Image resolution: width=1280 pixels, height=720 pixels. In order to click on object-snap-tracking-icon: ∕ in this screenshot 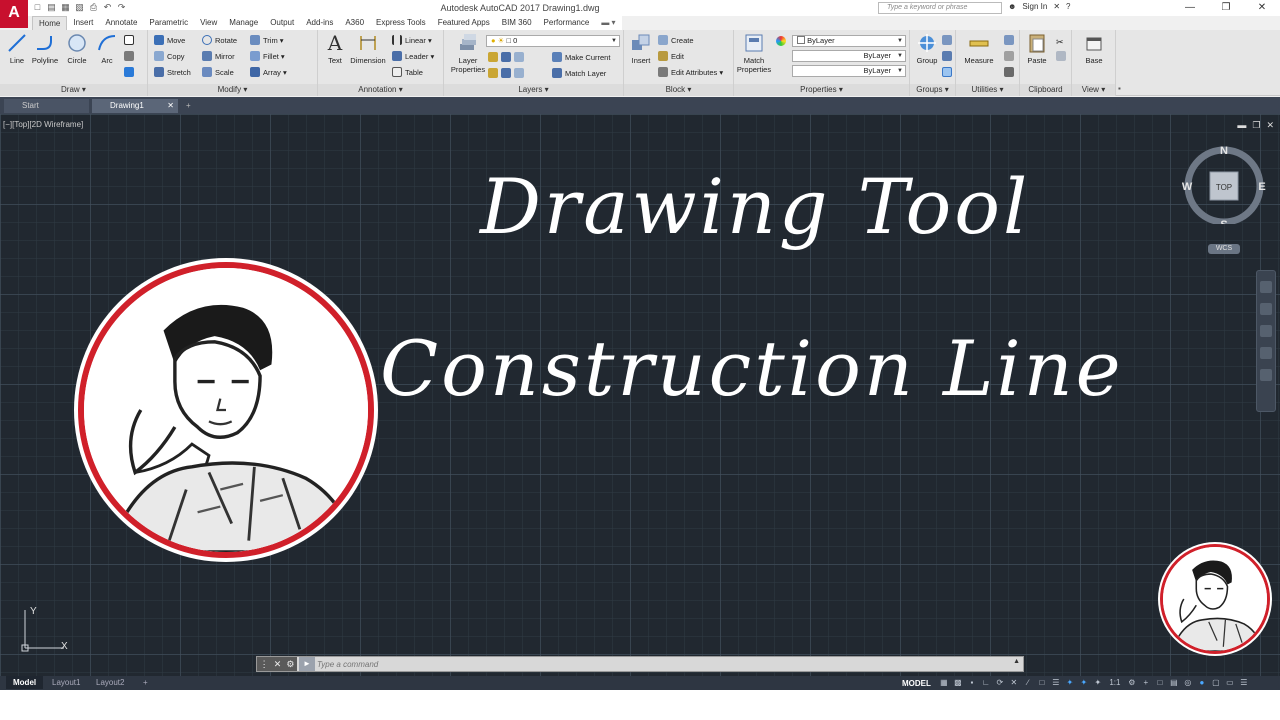, I will do `click(1028, 683)`.